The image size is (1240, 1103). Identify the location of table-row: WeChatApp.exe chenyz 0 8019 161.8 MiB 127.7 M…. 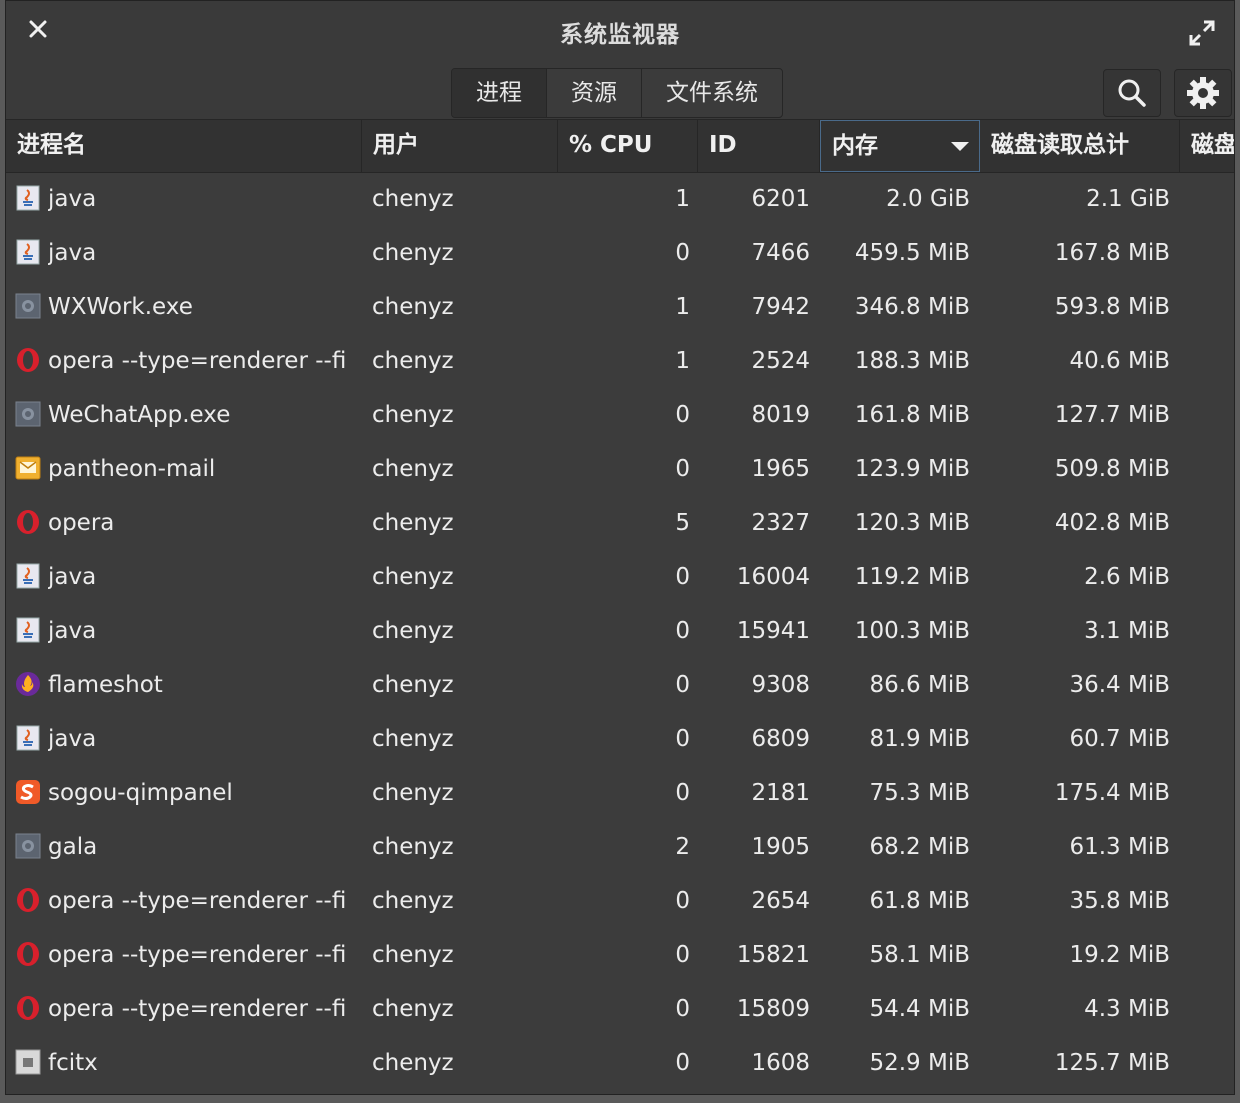
(620, 415).